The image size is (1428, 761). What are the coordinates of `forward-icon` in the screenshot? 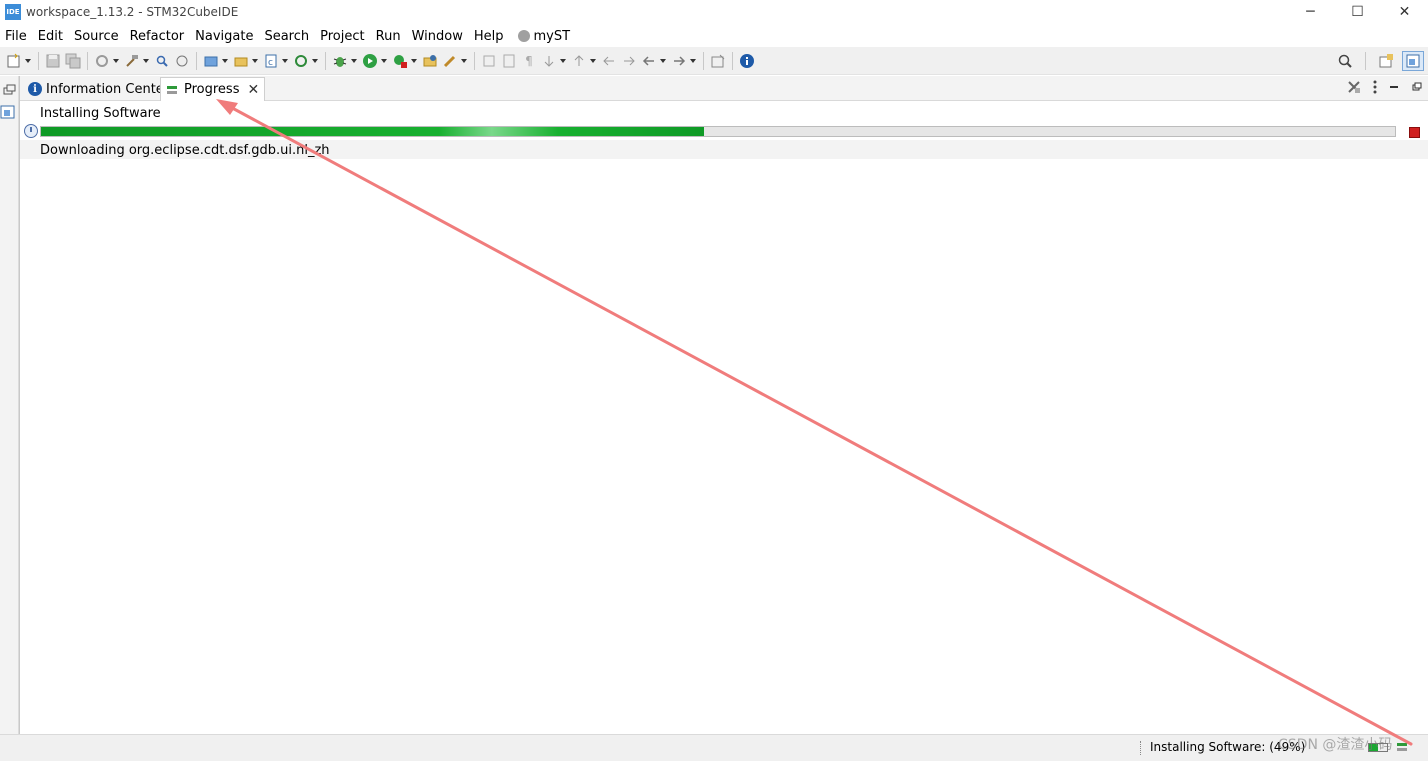 It's located at (679, 61).